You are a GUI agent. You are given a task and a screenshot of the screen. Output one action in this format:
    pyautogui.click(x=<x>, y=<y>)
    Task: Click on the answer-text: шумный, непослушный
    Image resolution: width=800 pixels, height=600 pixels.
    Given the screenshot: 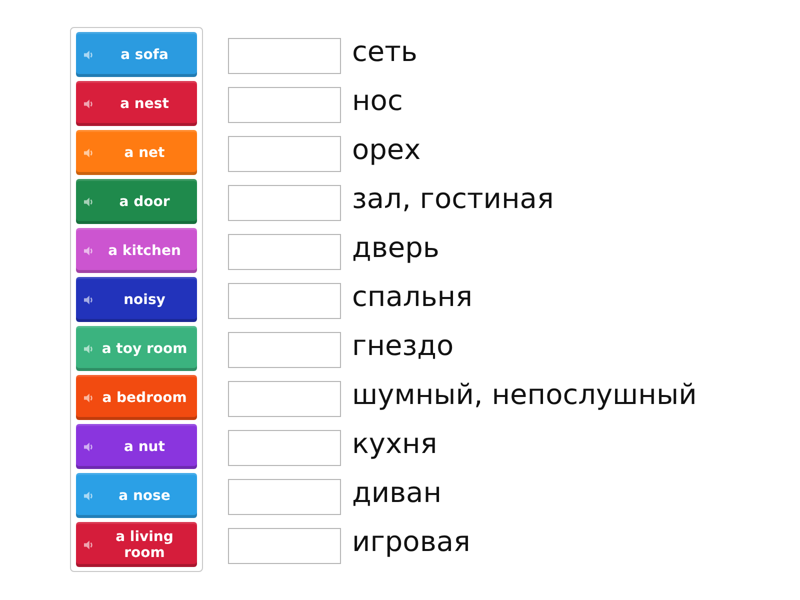 What is the action you would take?
    pyautogui.click(x=524, y=394)
    